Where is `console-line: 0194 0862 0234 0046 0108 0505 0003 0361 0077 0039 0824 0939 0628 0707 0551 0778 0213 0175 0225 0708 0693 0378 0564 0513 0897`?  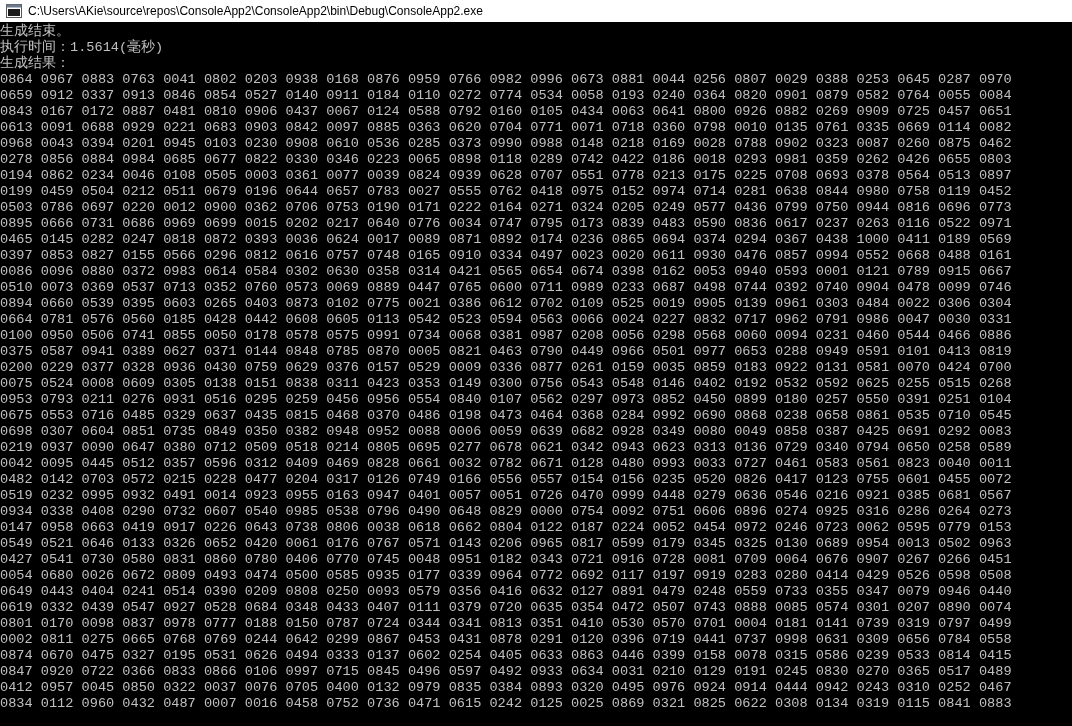
console-line: 0194 0862 0234 0046 0108 0505 0003 0361 0077 0039 0824 0939 0628 0707 0551 0778 0213 0175 0225 0708 0693 0378 0564 0513 0897 is located at coordinates (506, 176).